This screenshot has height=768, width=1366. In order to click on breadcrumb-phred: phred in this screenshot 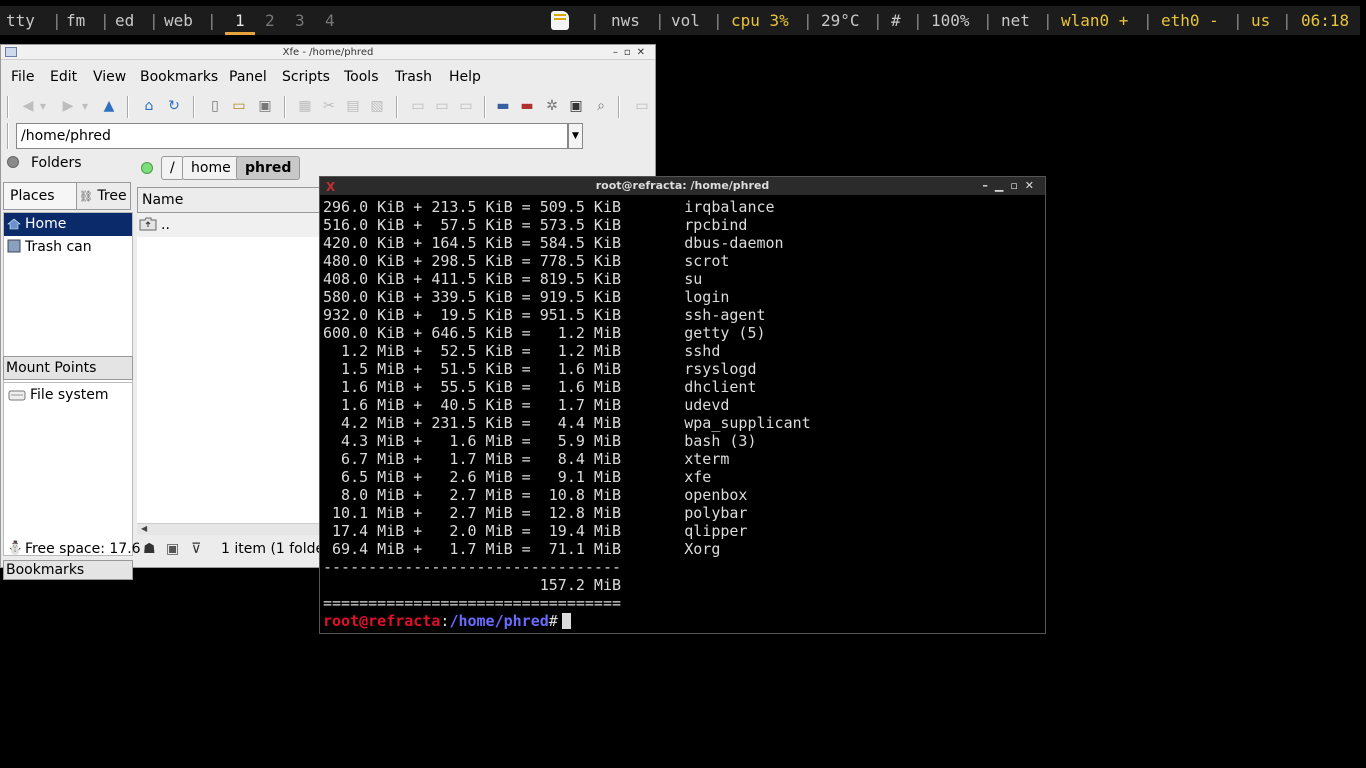, I will do `click(268, 168)`.